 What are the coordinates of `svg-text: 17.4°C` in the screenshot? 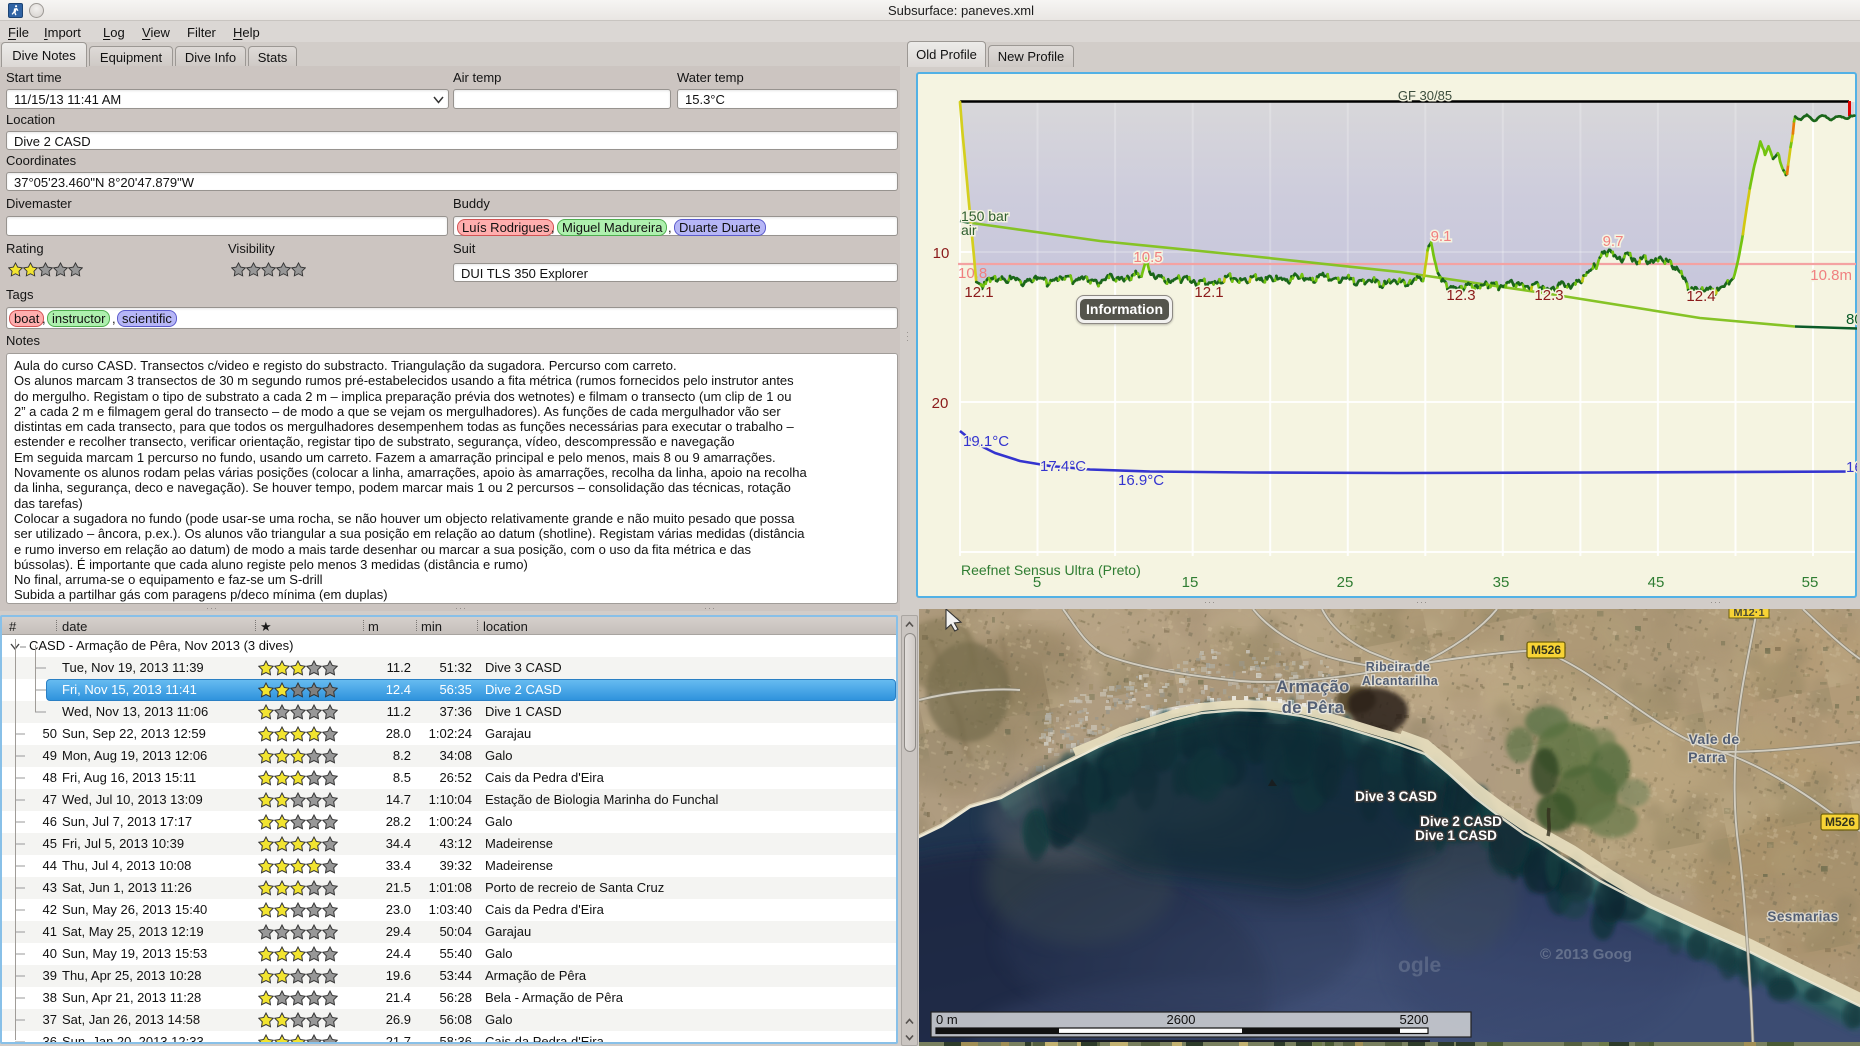 It's located at (1063, 466).